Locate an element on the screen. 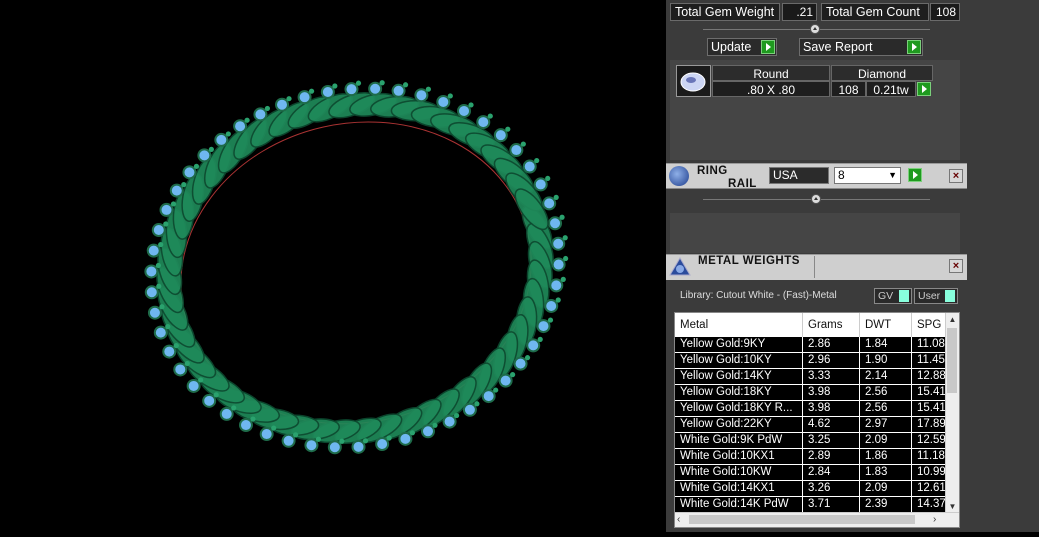 This screenshot has width=1039, height=537. dwt-cell: 2.56 is located at coordinates (886, 408).